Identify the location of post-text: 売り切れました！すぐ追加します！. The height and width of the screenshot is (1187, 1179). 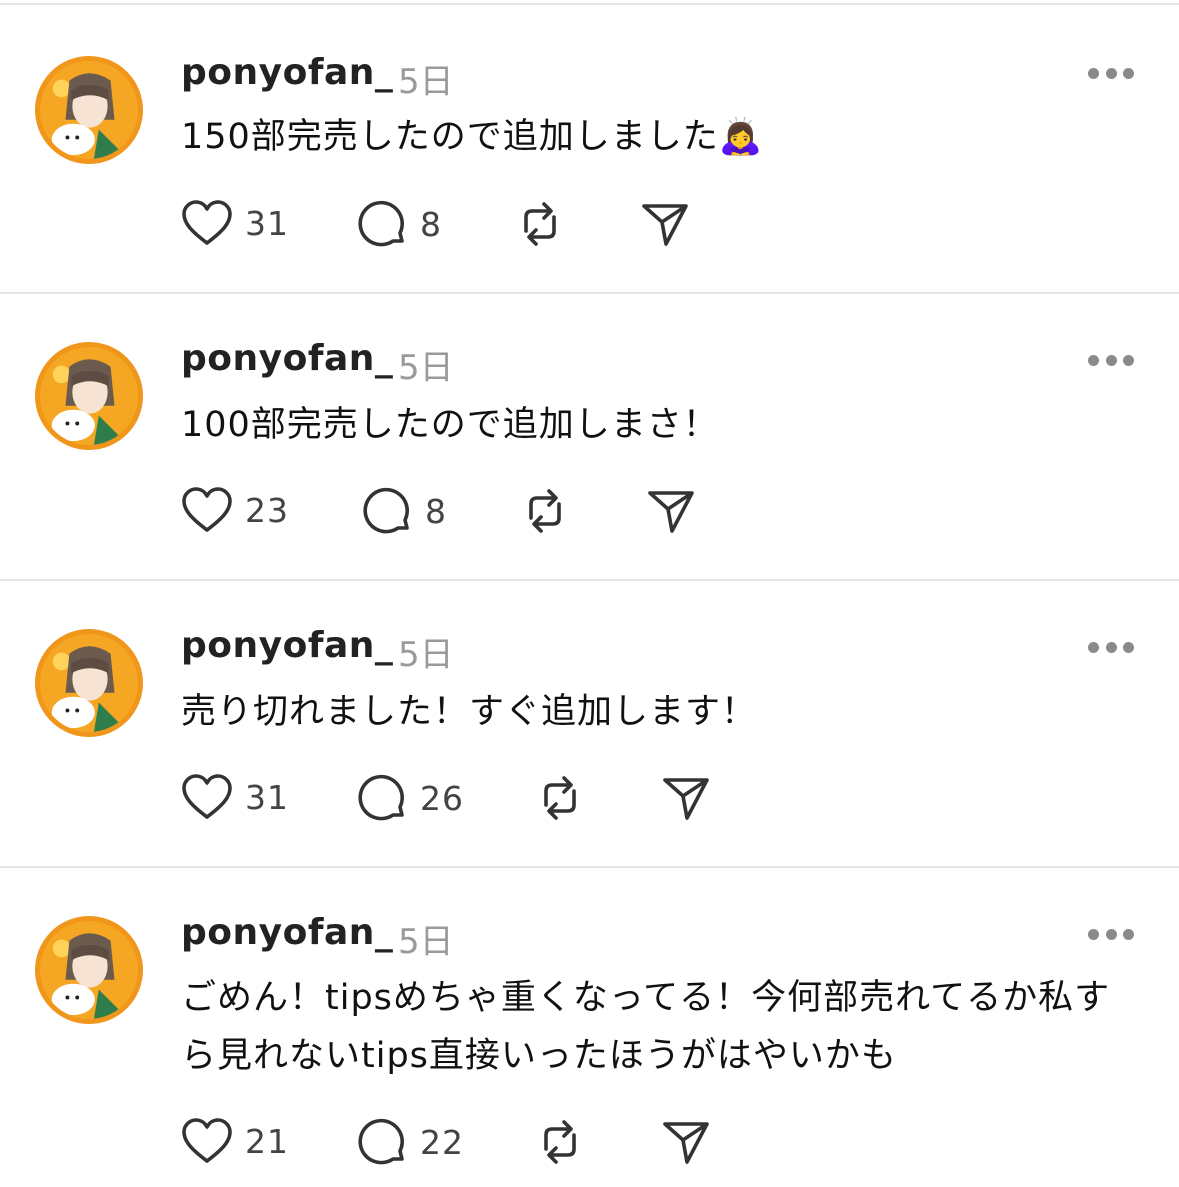
(668, 712).